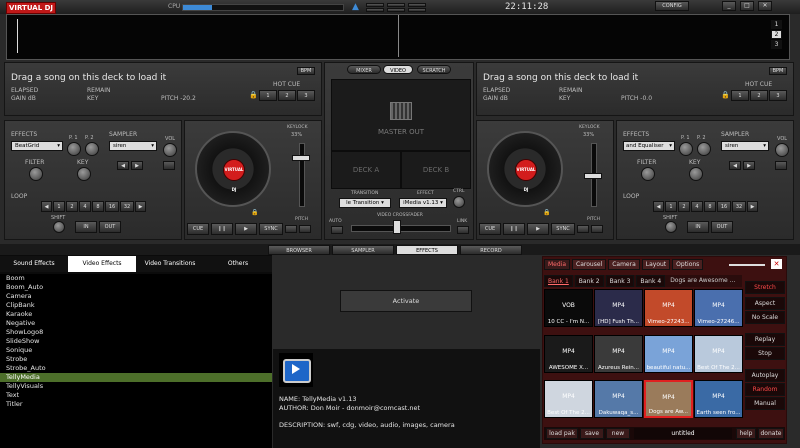 Image resolution: width=800 pixels, height=448 pixels. I want to click on save-button: save, so click(592, 433).